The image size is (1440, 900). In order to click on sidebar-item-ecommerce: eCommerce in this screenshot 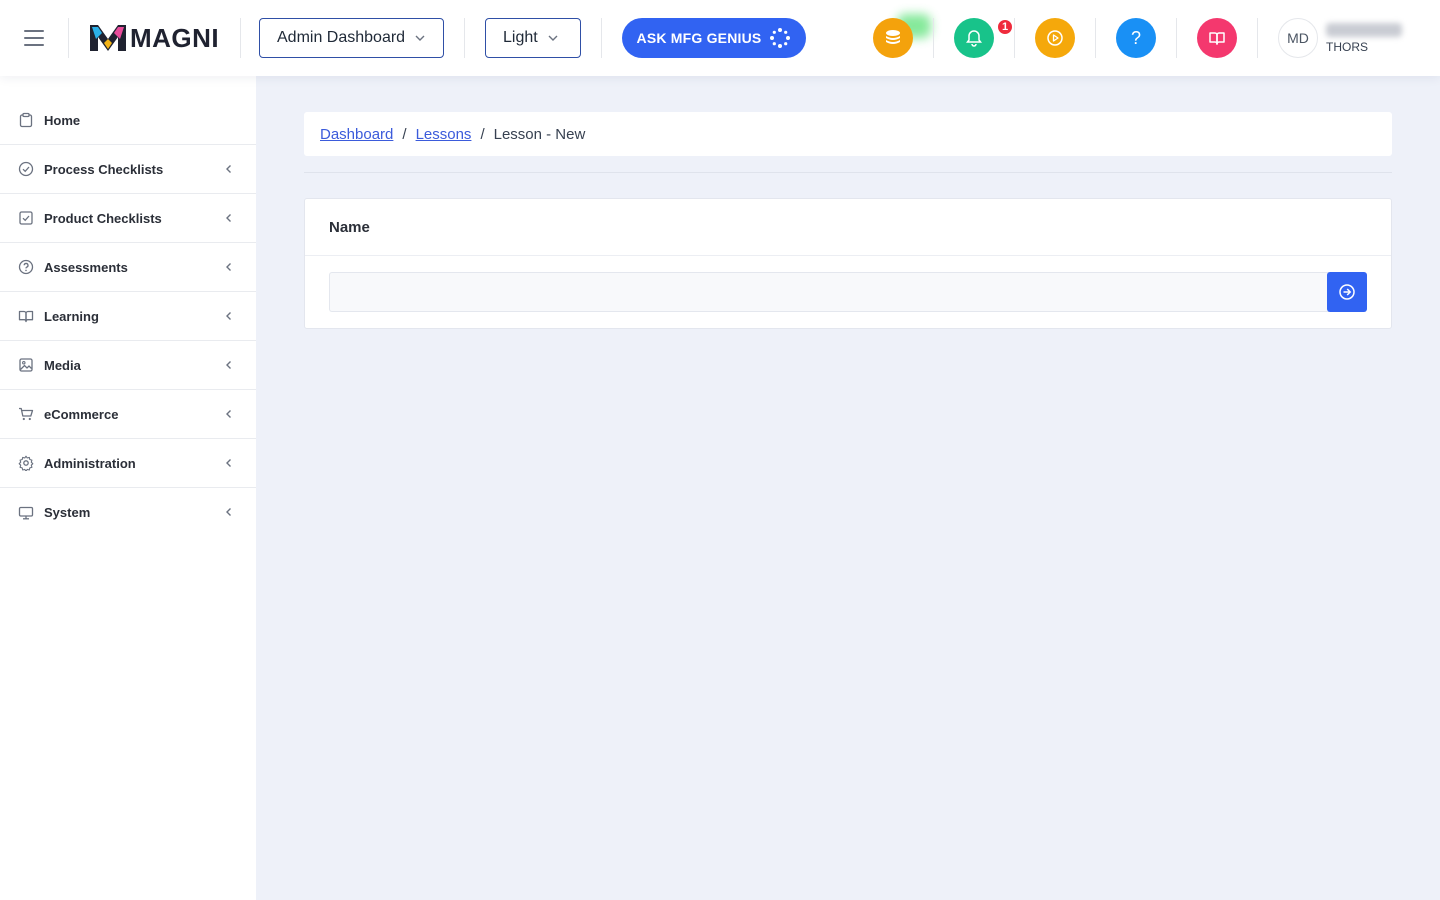, I will do `click(128, 414)`.